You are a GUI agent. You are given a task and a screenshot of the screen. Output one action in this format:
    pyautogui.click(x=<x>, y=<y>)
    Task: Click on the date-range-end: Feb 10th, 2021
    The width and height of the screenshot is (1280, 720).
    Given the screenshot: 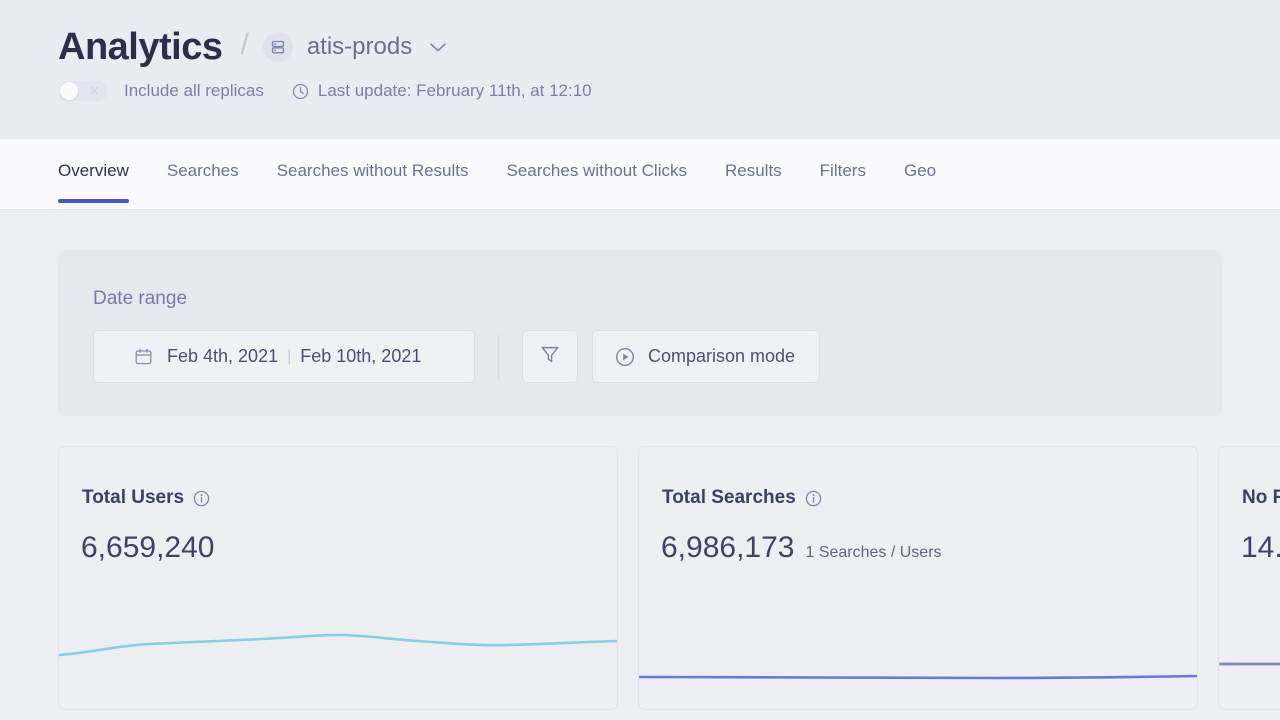 What is the action you would take?
    pyautogui.click(x=361, y=356)
    